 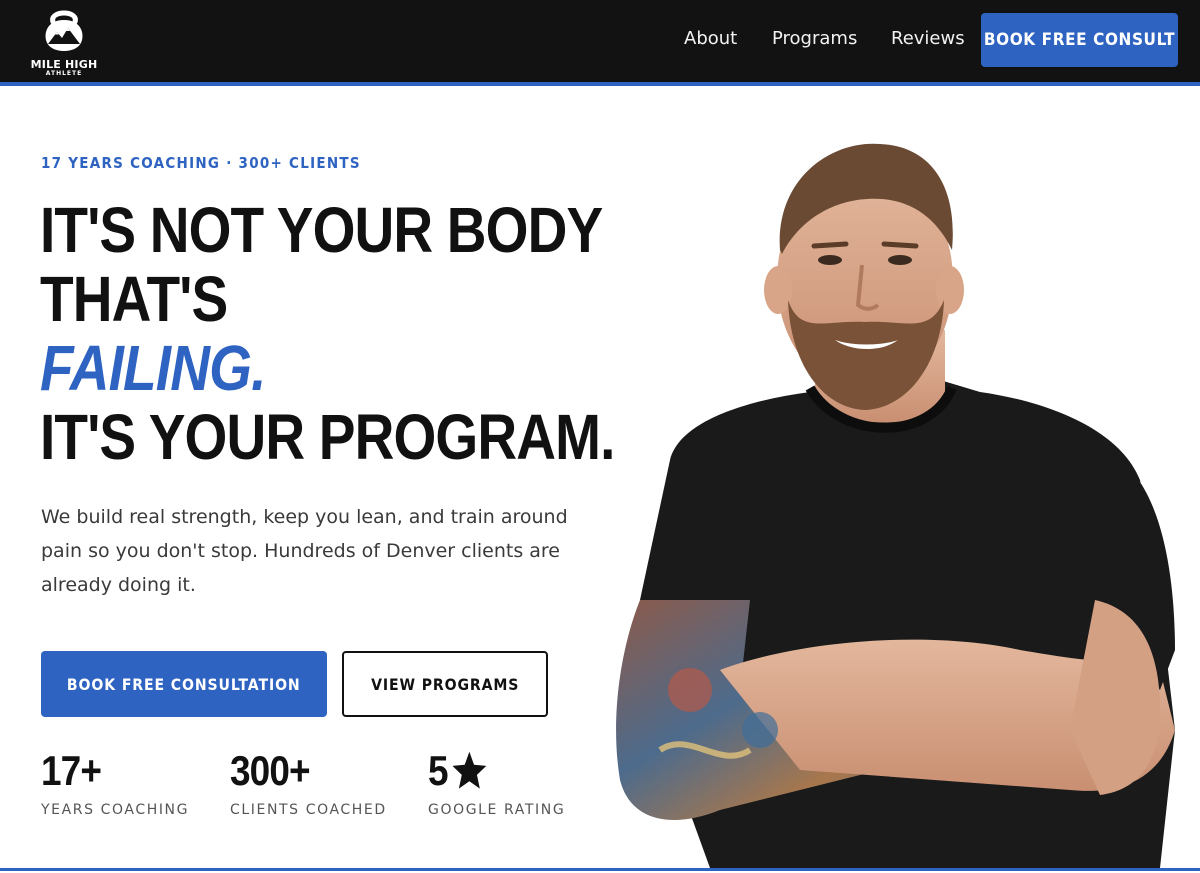 What do you see at coordinates (600, 869) in the screenshot?
I see `section-divider` at bounding box center [600, 869].